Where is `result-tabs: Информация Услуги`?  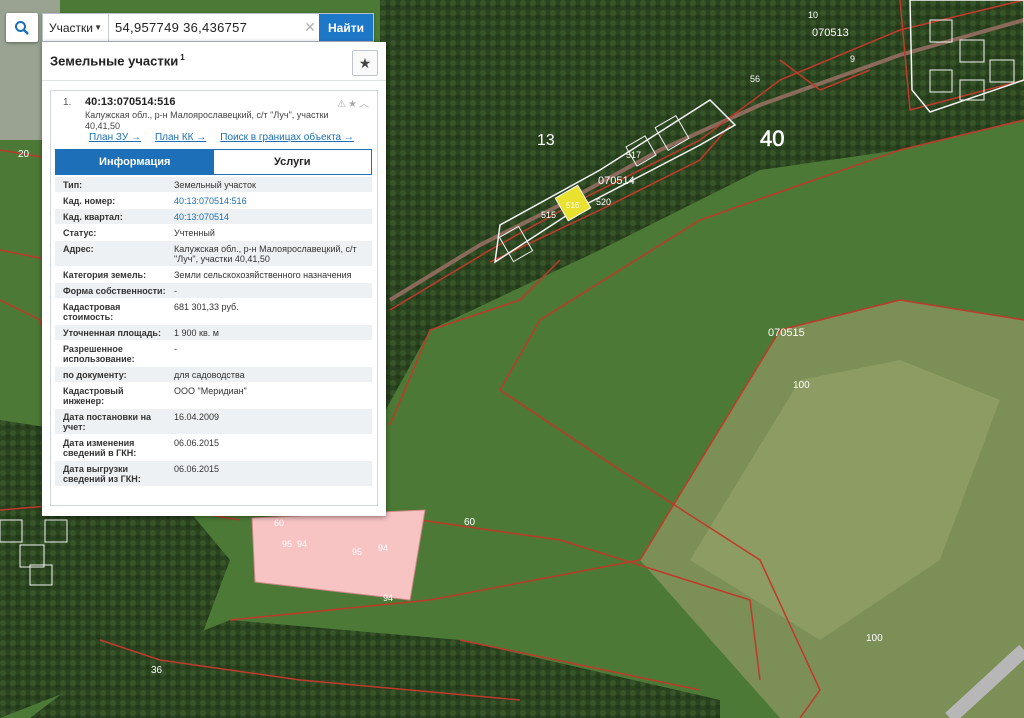
result-tabs: Информация Услуги is located at coordinates (213, 162).